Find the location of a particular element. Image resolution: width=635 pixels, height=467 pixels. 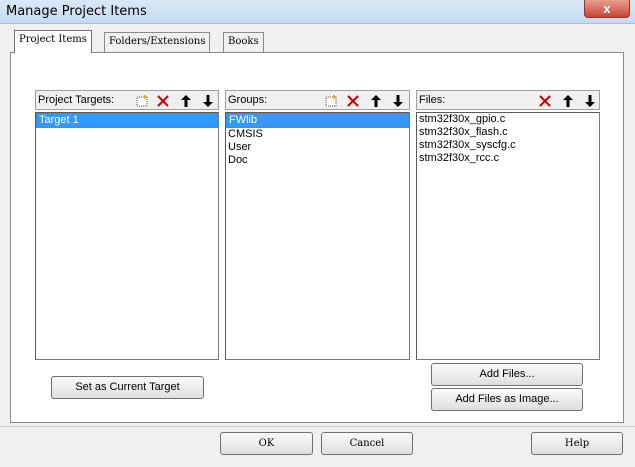

groups-label: Groups: is located at coordinates (248, 100).